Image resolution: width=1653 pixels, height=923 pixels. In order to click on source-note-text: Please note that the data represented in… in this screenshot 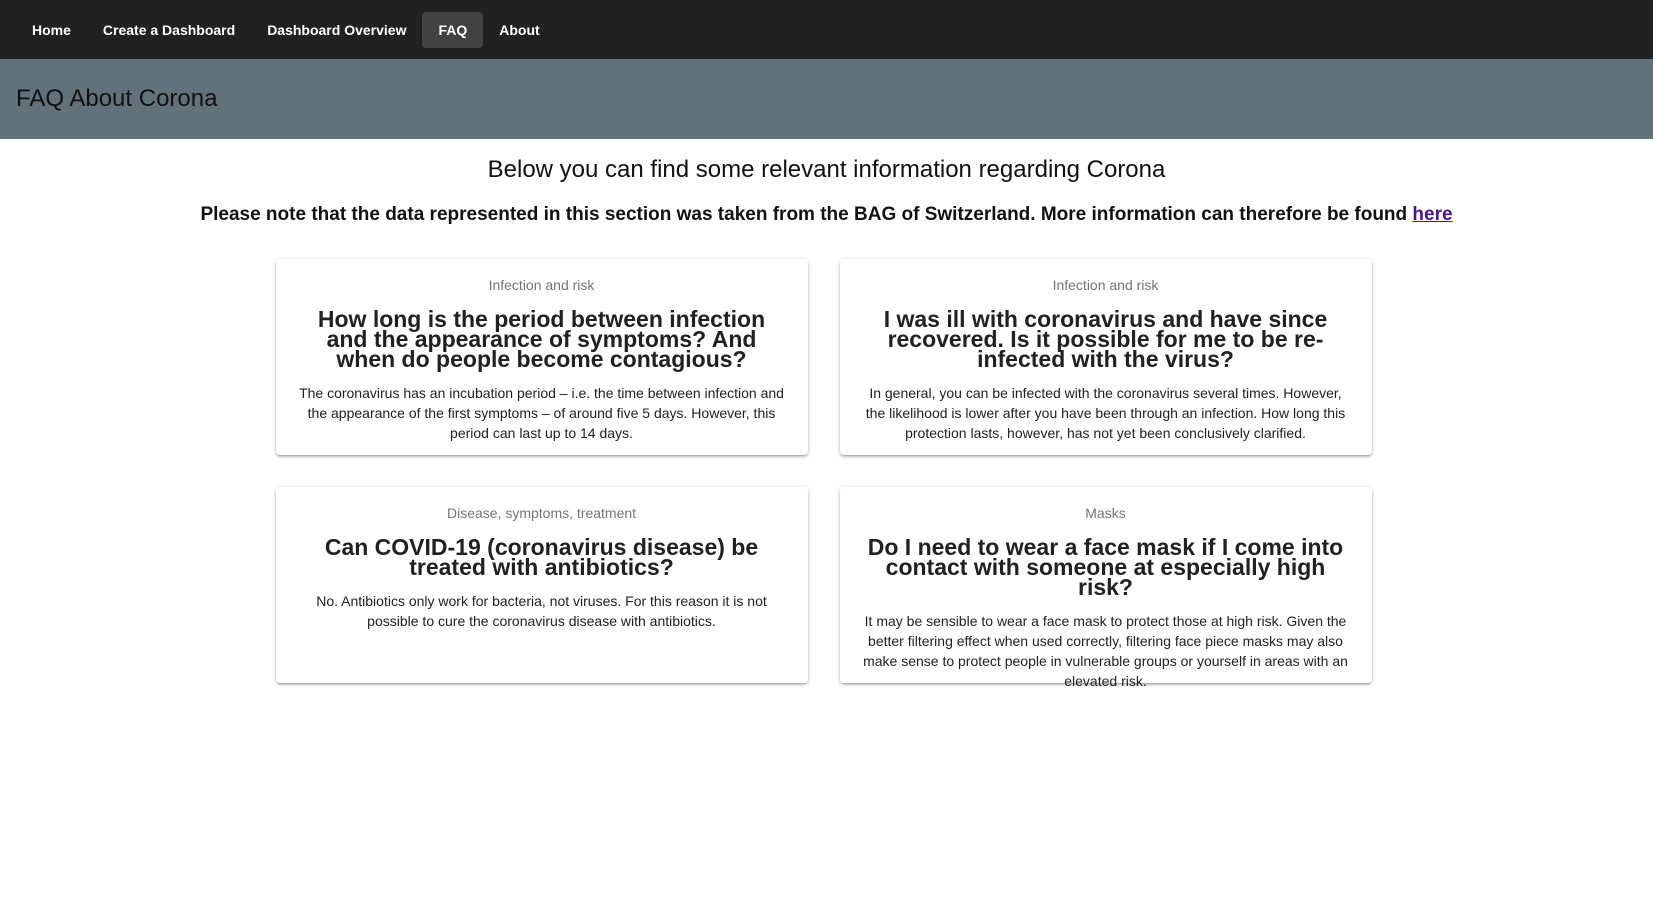, I will do `click(806, 214)`.